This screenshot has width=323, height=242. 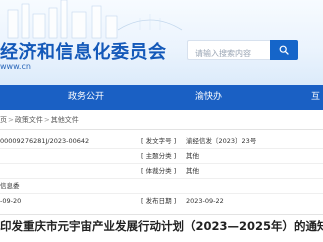 What do you see at coordinates (10, 186) in the screenshot?
I see `issuing-agency-value: 信息委` at bounding box center [10, 186].